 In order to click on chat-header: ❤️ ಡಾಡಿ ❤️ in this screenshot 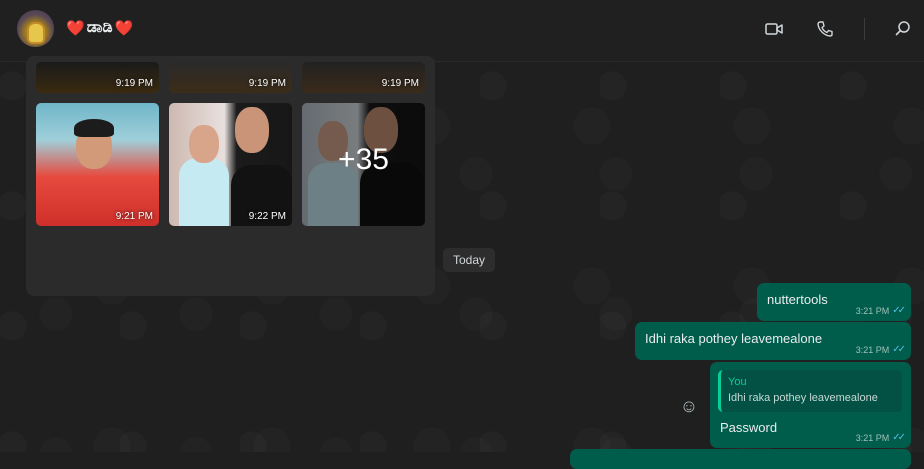, I will do `click(462, 31)`.